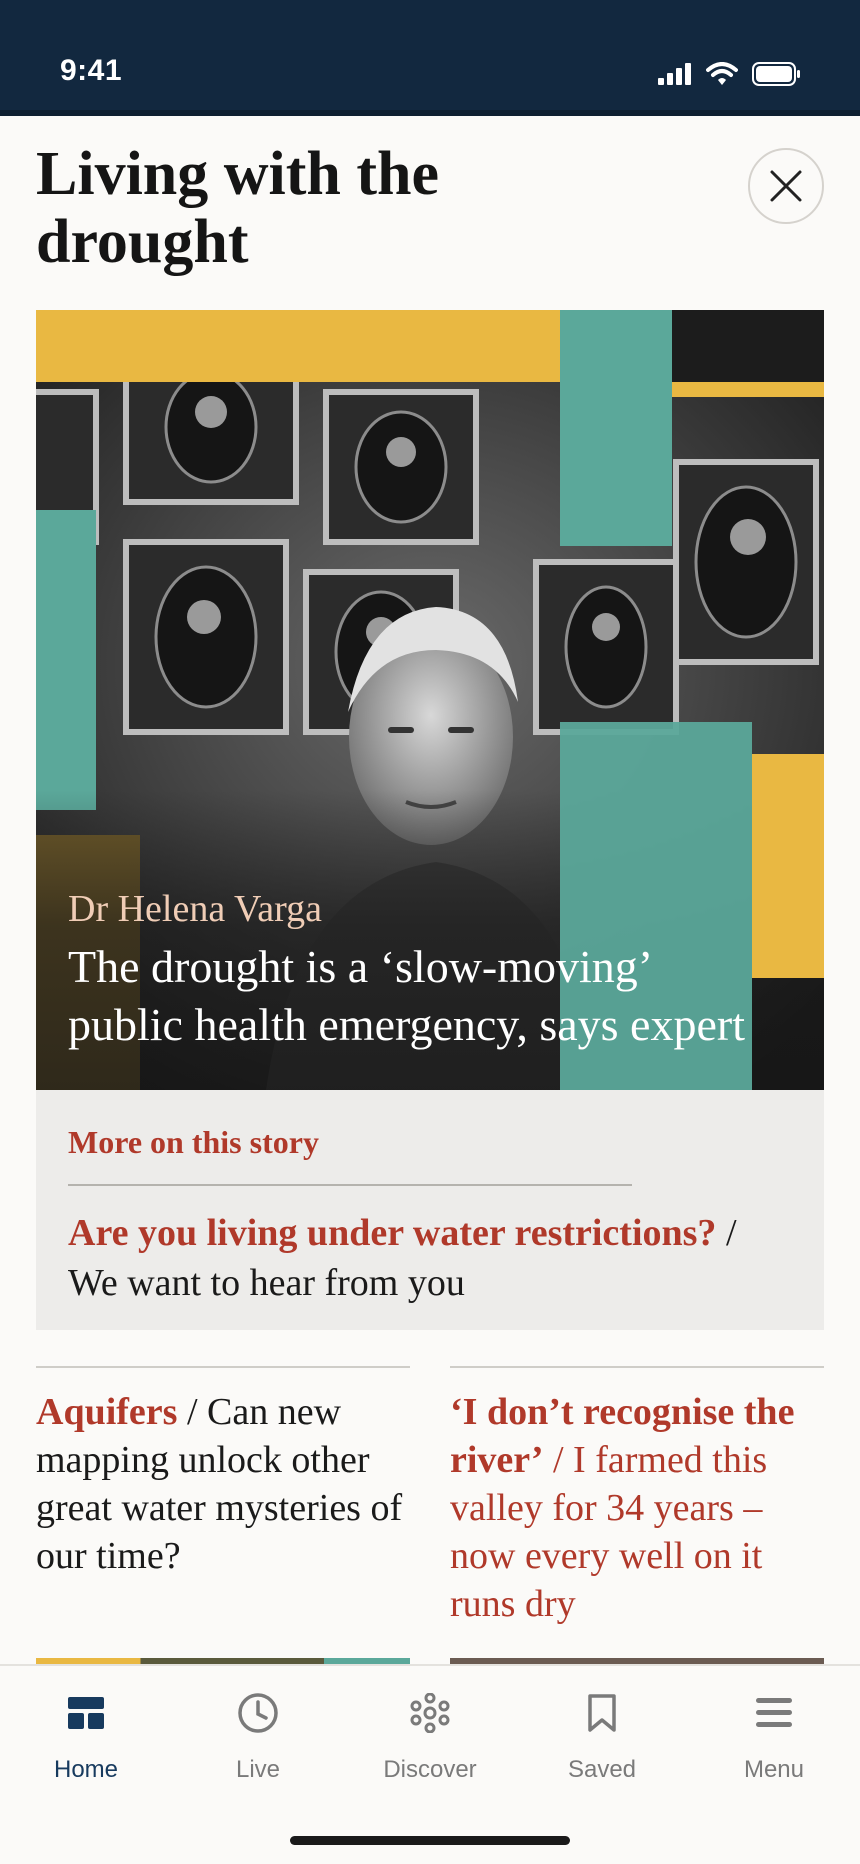 Image resolution: width=860 pixels, height=1864 pixels. What do you see at coordinates (258, 1713) in the screenshot?
I see `clock-icon` at bounding box center [258, 1713].